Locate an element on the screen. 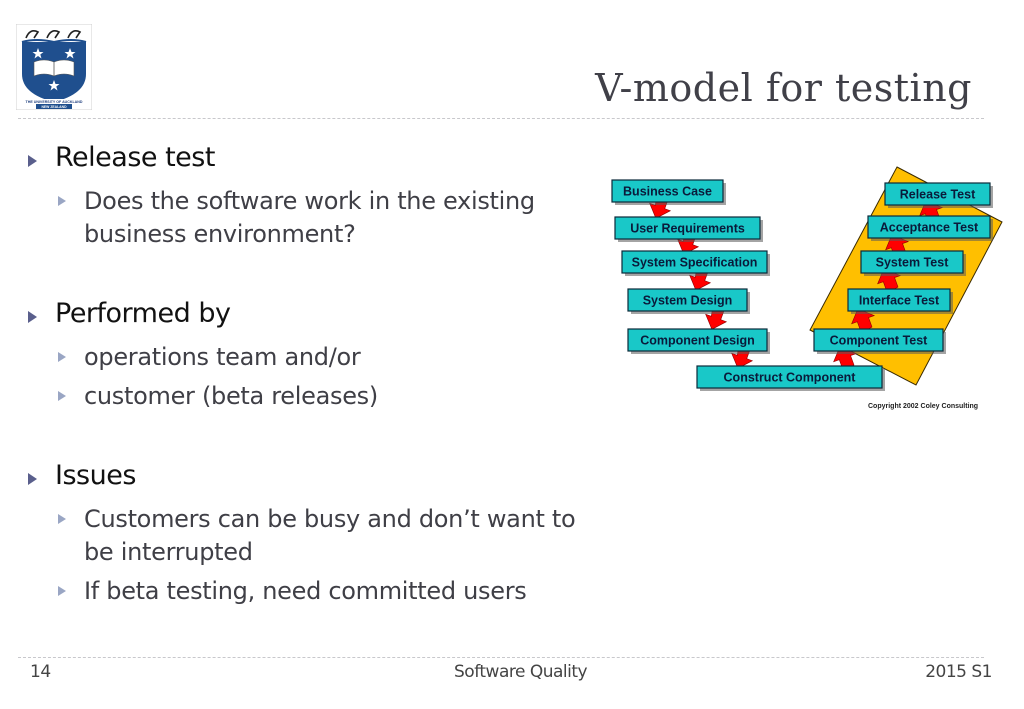  v-model-stage-box: Component Design is located at coordinates (698, 341).